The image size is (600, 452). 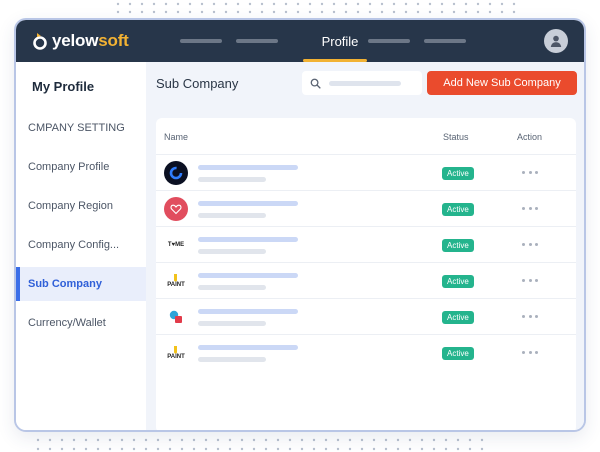 I want to click on add-new-sub-company-button: Add New Sub Company, so click(x=502, y=83).